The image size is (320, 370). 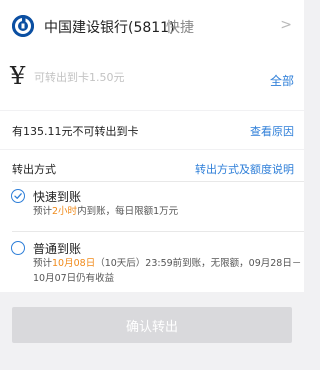 I want to click on option-title: 普通到账, so click(x=57, y=249).